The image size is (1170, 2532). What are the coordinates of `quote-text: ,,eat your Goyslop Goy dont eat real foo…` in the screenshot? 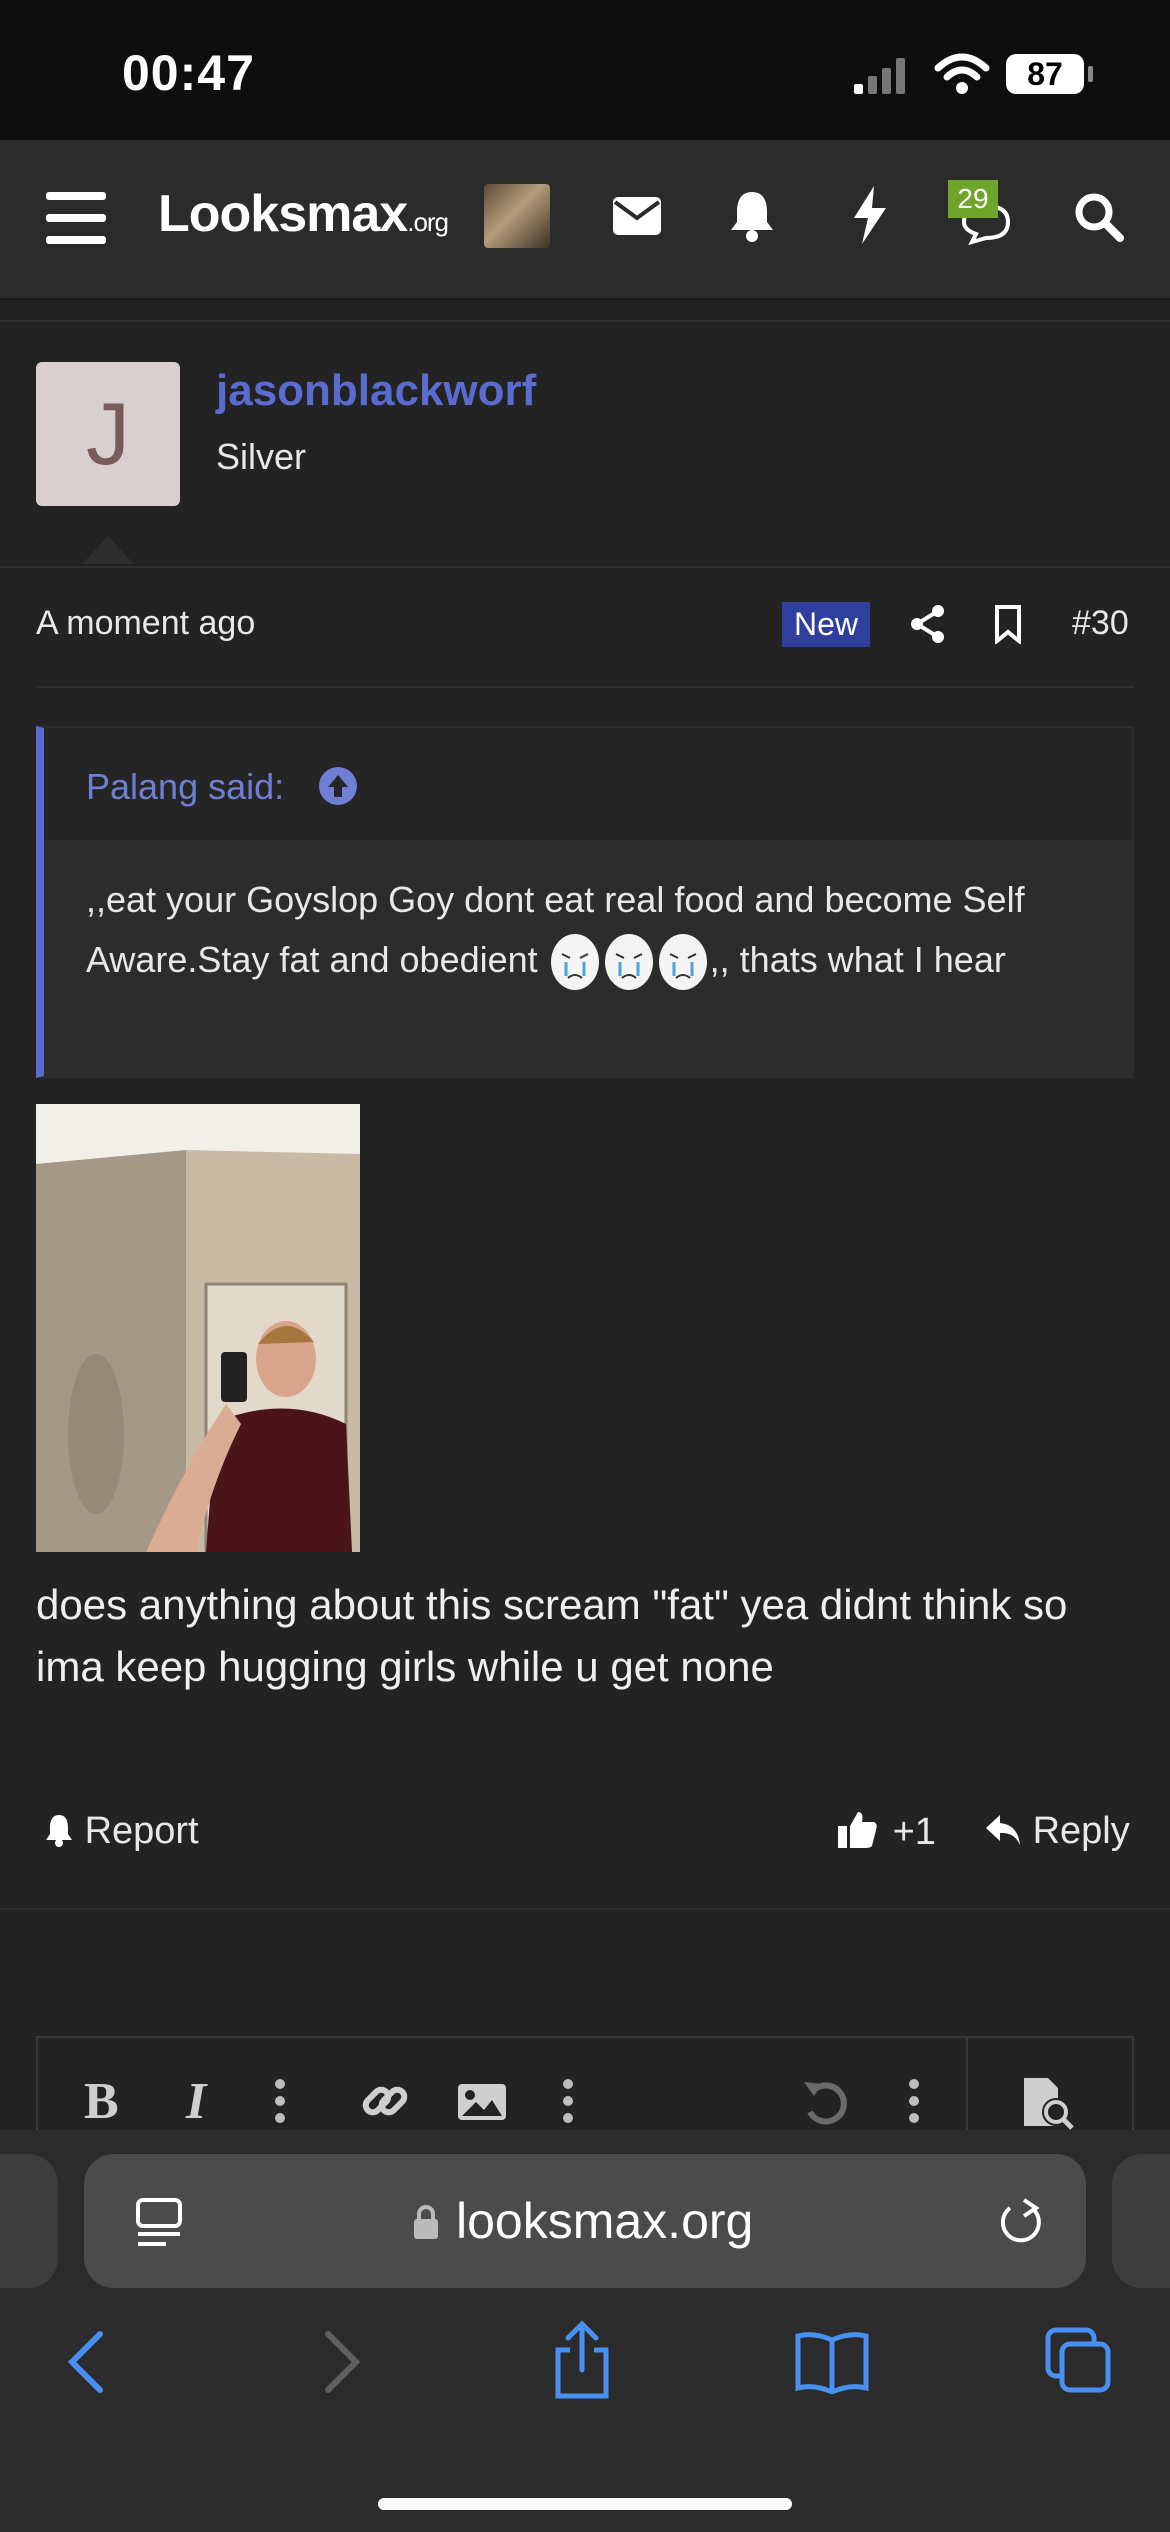 It's located at (591, 931).